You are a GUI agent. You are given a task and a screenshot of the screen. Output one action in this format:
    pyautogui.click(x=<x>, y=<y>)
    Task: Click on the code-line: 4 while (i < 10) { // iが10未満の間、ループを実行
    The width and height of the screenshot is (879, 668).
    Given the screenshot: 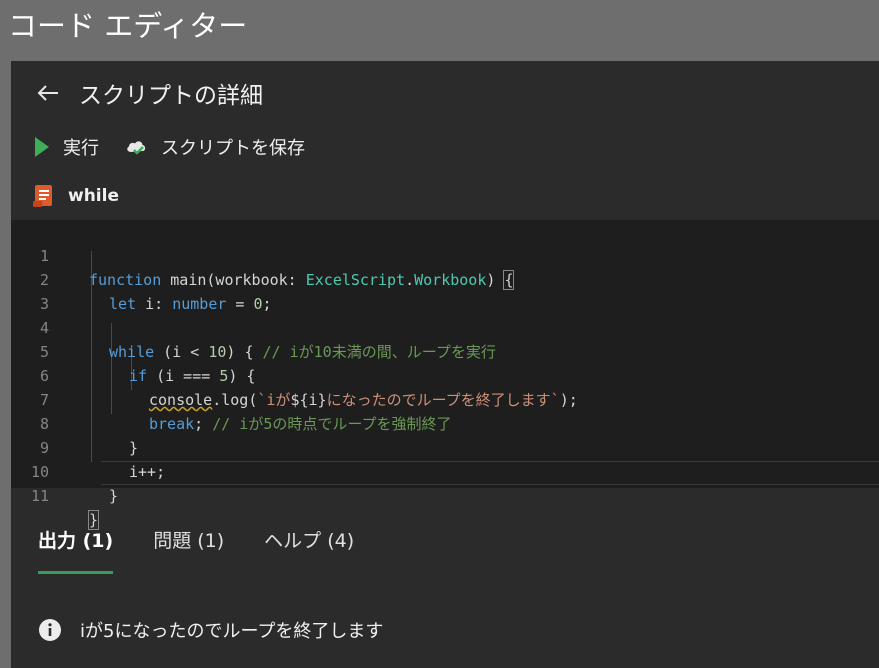 What is the action you would take?
    pyautogui.click(x=445, y=326)
    